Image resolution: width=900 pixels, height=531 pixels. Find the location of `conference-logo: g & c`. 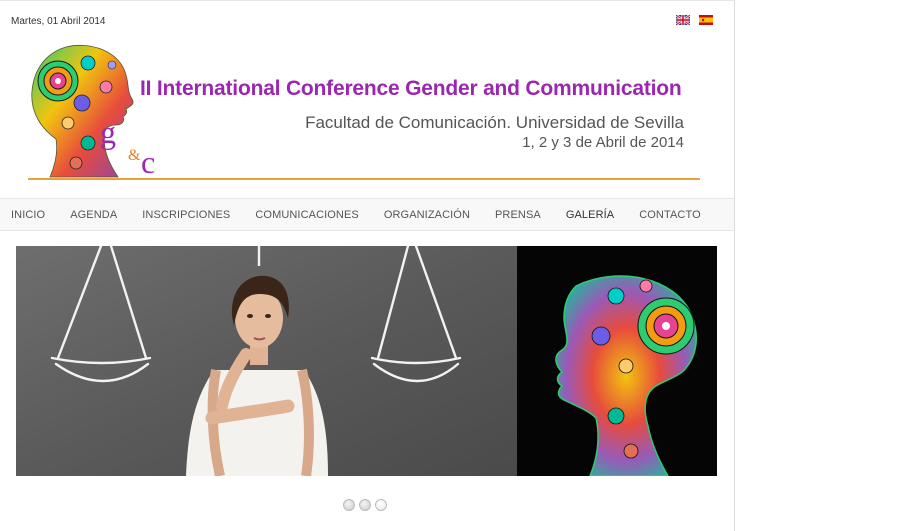

conference-logo: g & c is located at coordinates (93, 112).